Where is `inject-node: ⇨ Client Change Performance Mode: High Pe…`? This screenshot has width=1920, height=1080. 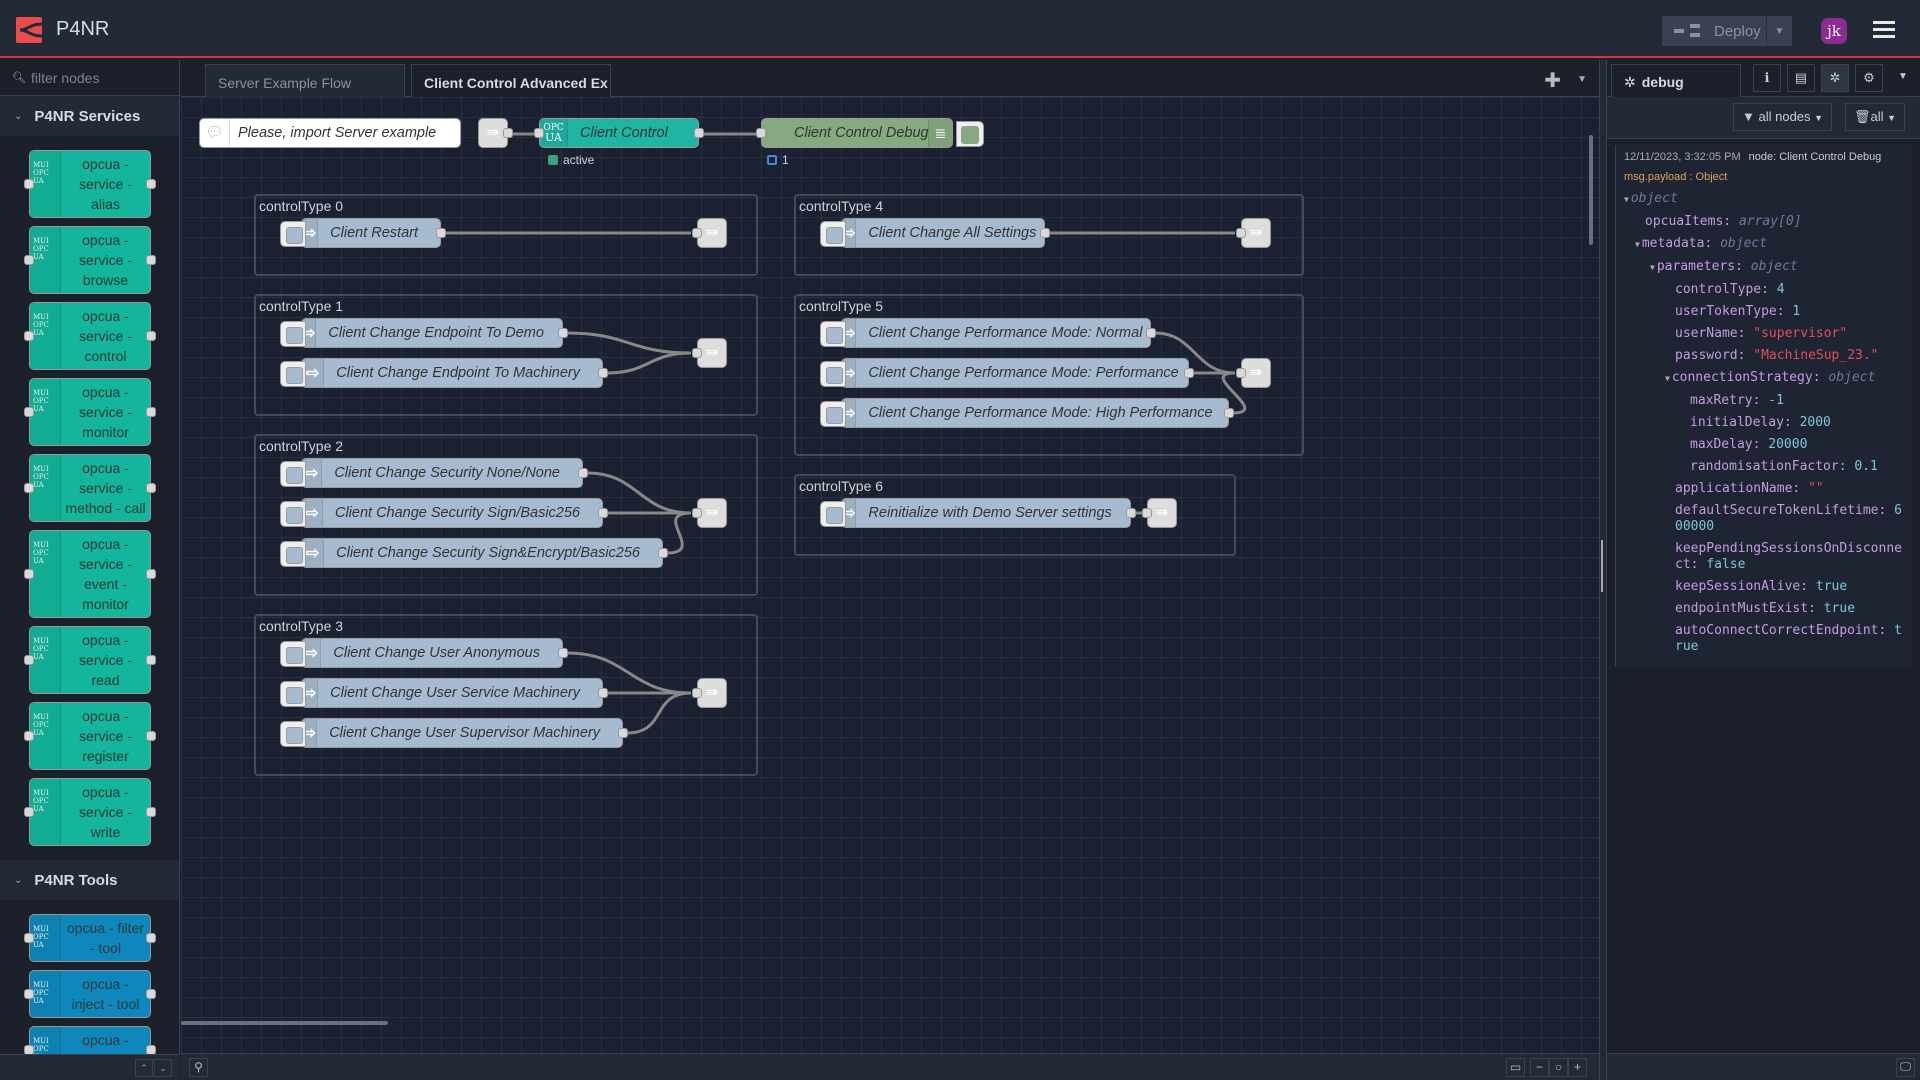 inject-node: ⇨ Client Change Performance Mode: High Pe… is located at coordinates (1027, 413).